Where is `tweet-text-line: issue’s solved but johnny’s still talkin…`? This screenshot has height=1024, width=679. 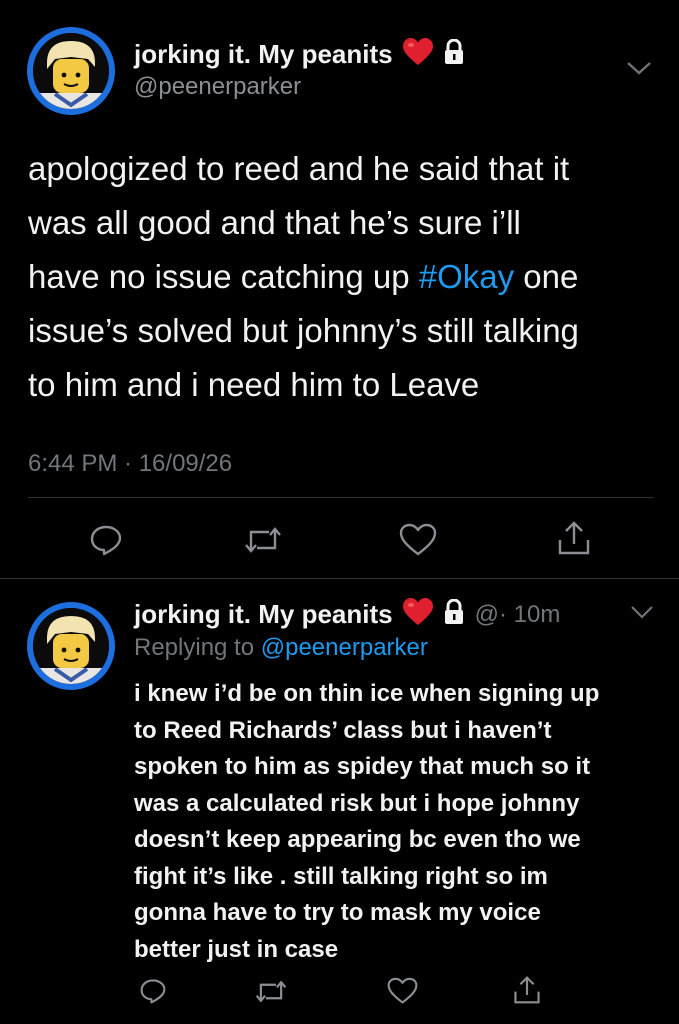 tweet-text-line: issue’s solved but johnny’s still talkin… is located at coordinates (303, 330).